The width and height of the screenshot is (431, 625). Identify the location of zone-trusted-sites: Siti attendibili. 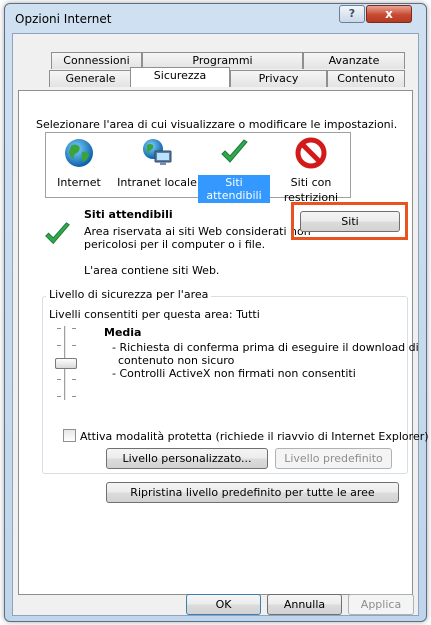
(234, 170).